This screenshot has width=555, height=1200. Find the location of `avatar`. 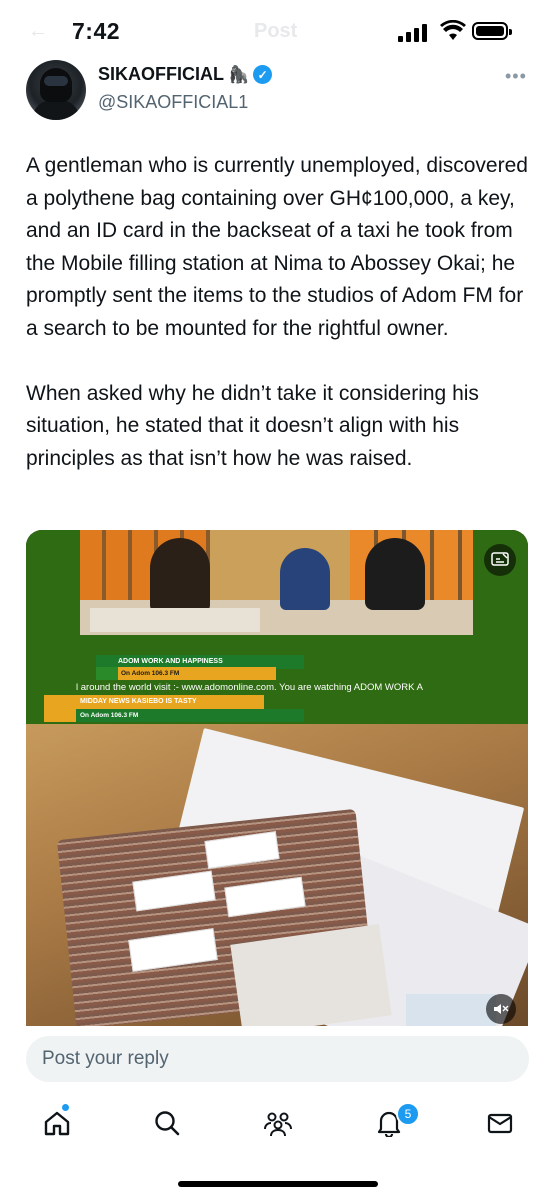

avatar is located at coordinates (56, 90).